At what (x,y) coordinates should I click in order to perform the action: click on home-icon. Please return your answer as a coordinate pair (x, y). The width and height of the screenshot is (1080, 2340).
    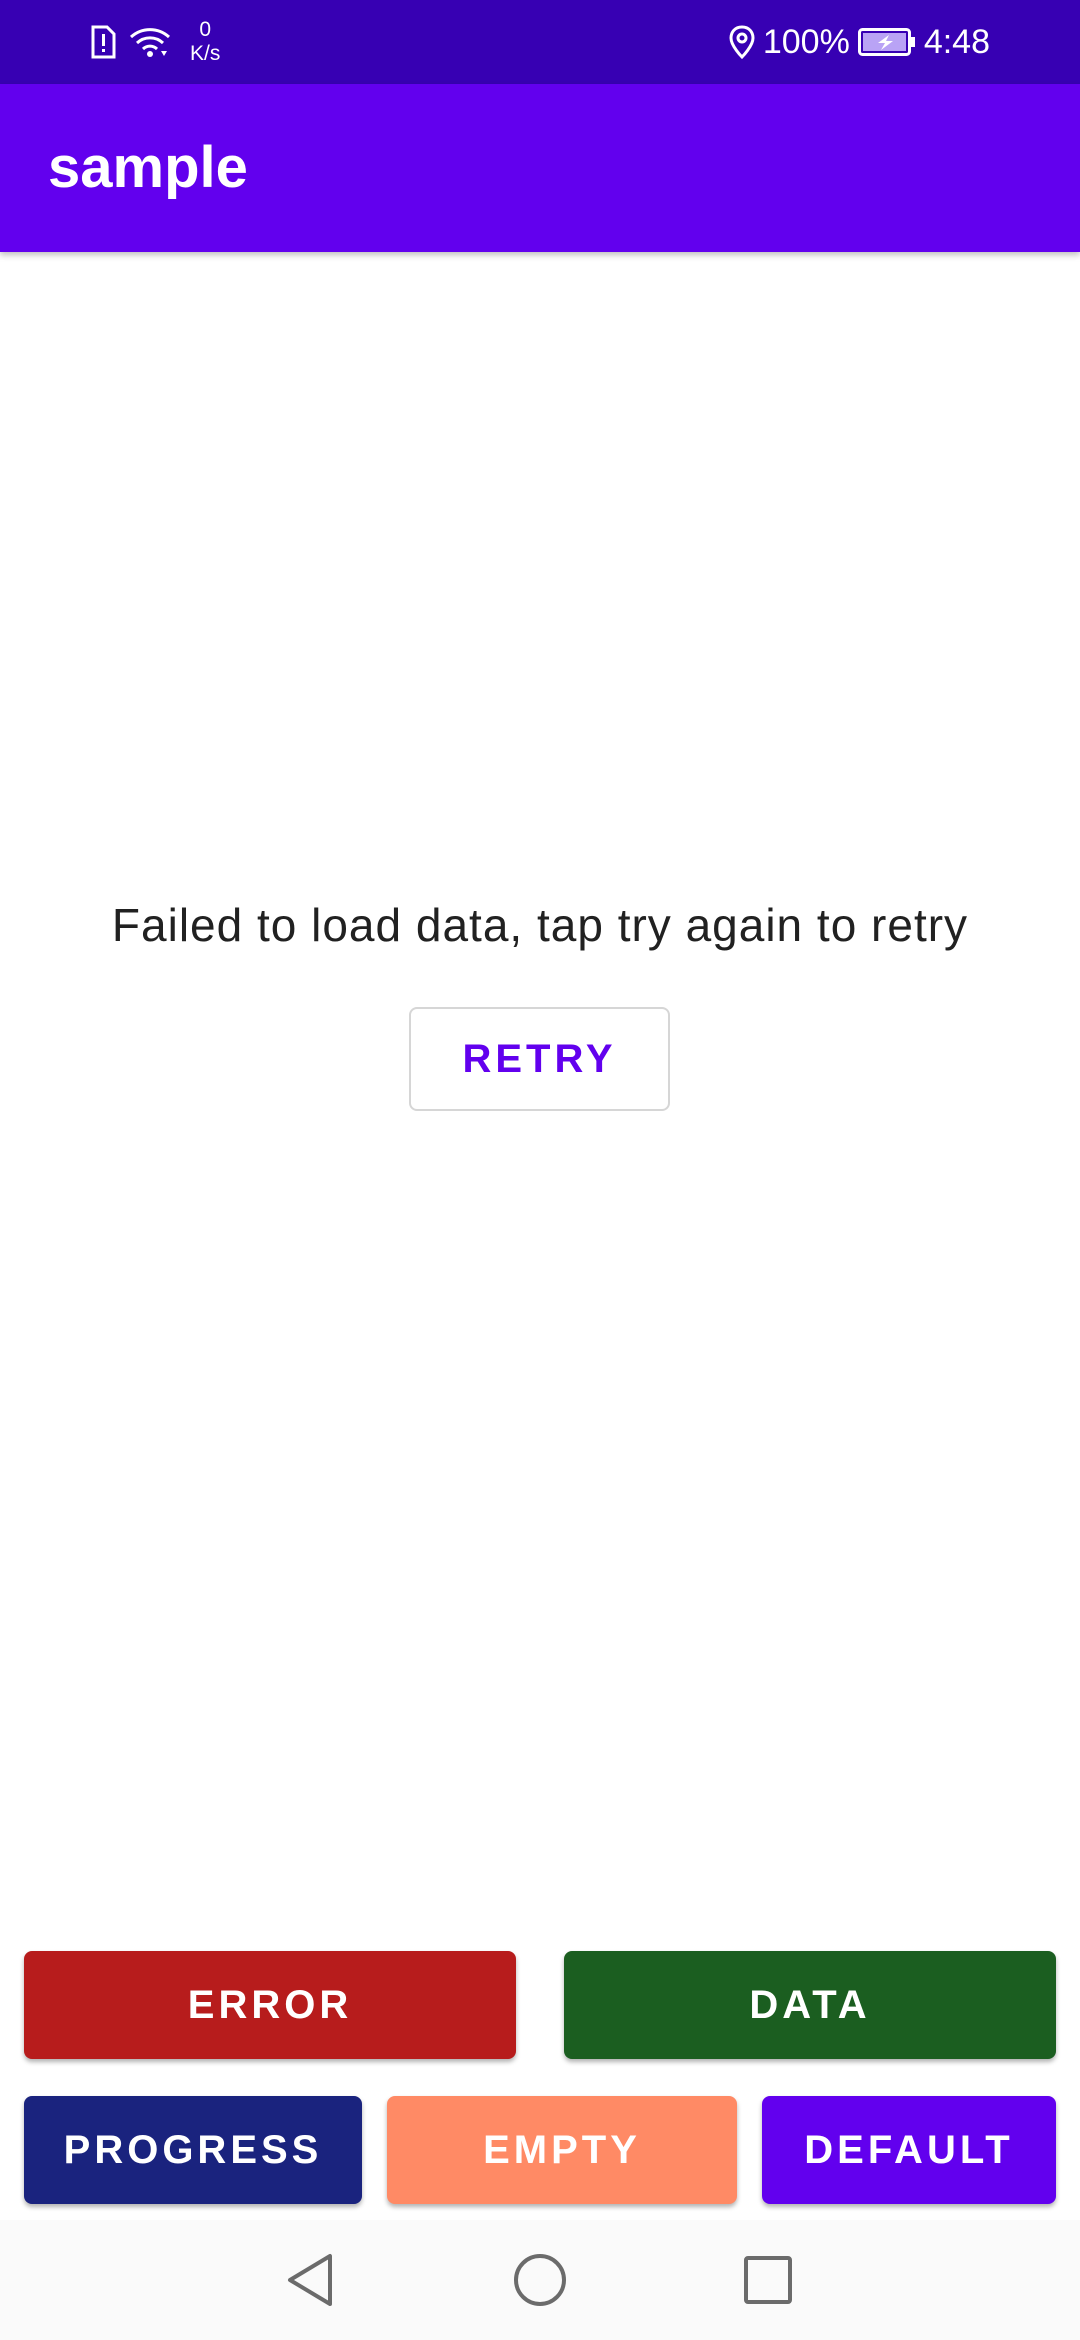
    Looking at the image, I should click on (540, 2280).